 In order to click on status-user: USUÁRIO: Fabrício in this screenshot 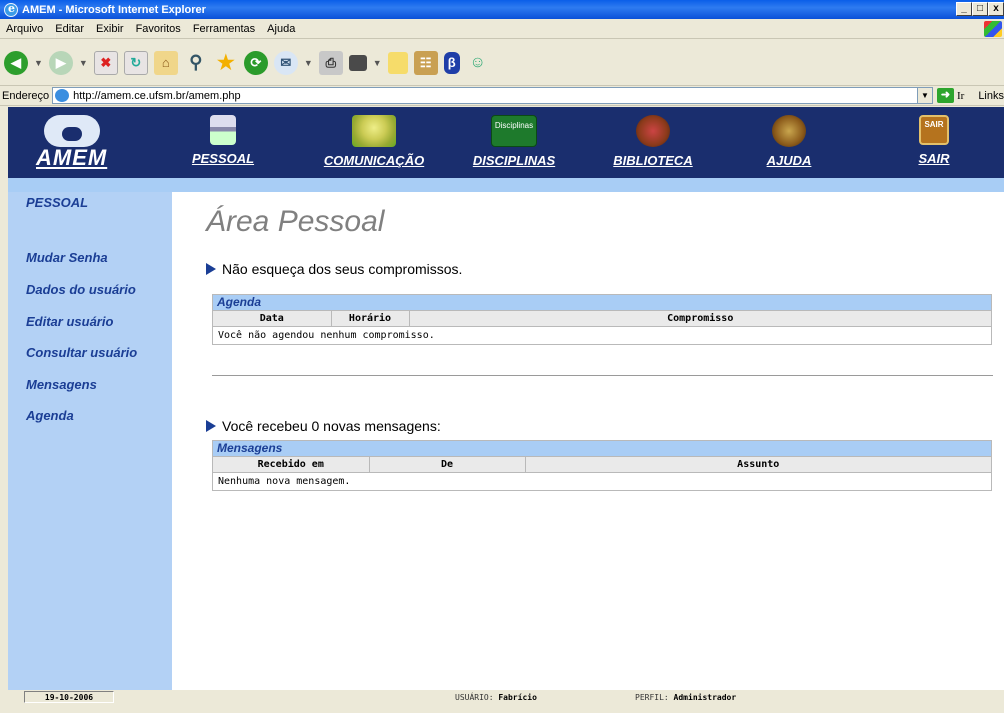, I will do `click(496, 697)`.